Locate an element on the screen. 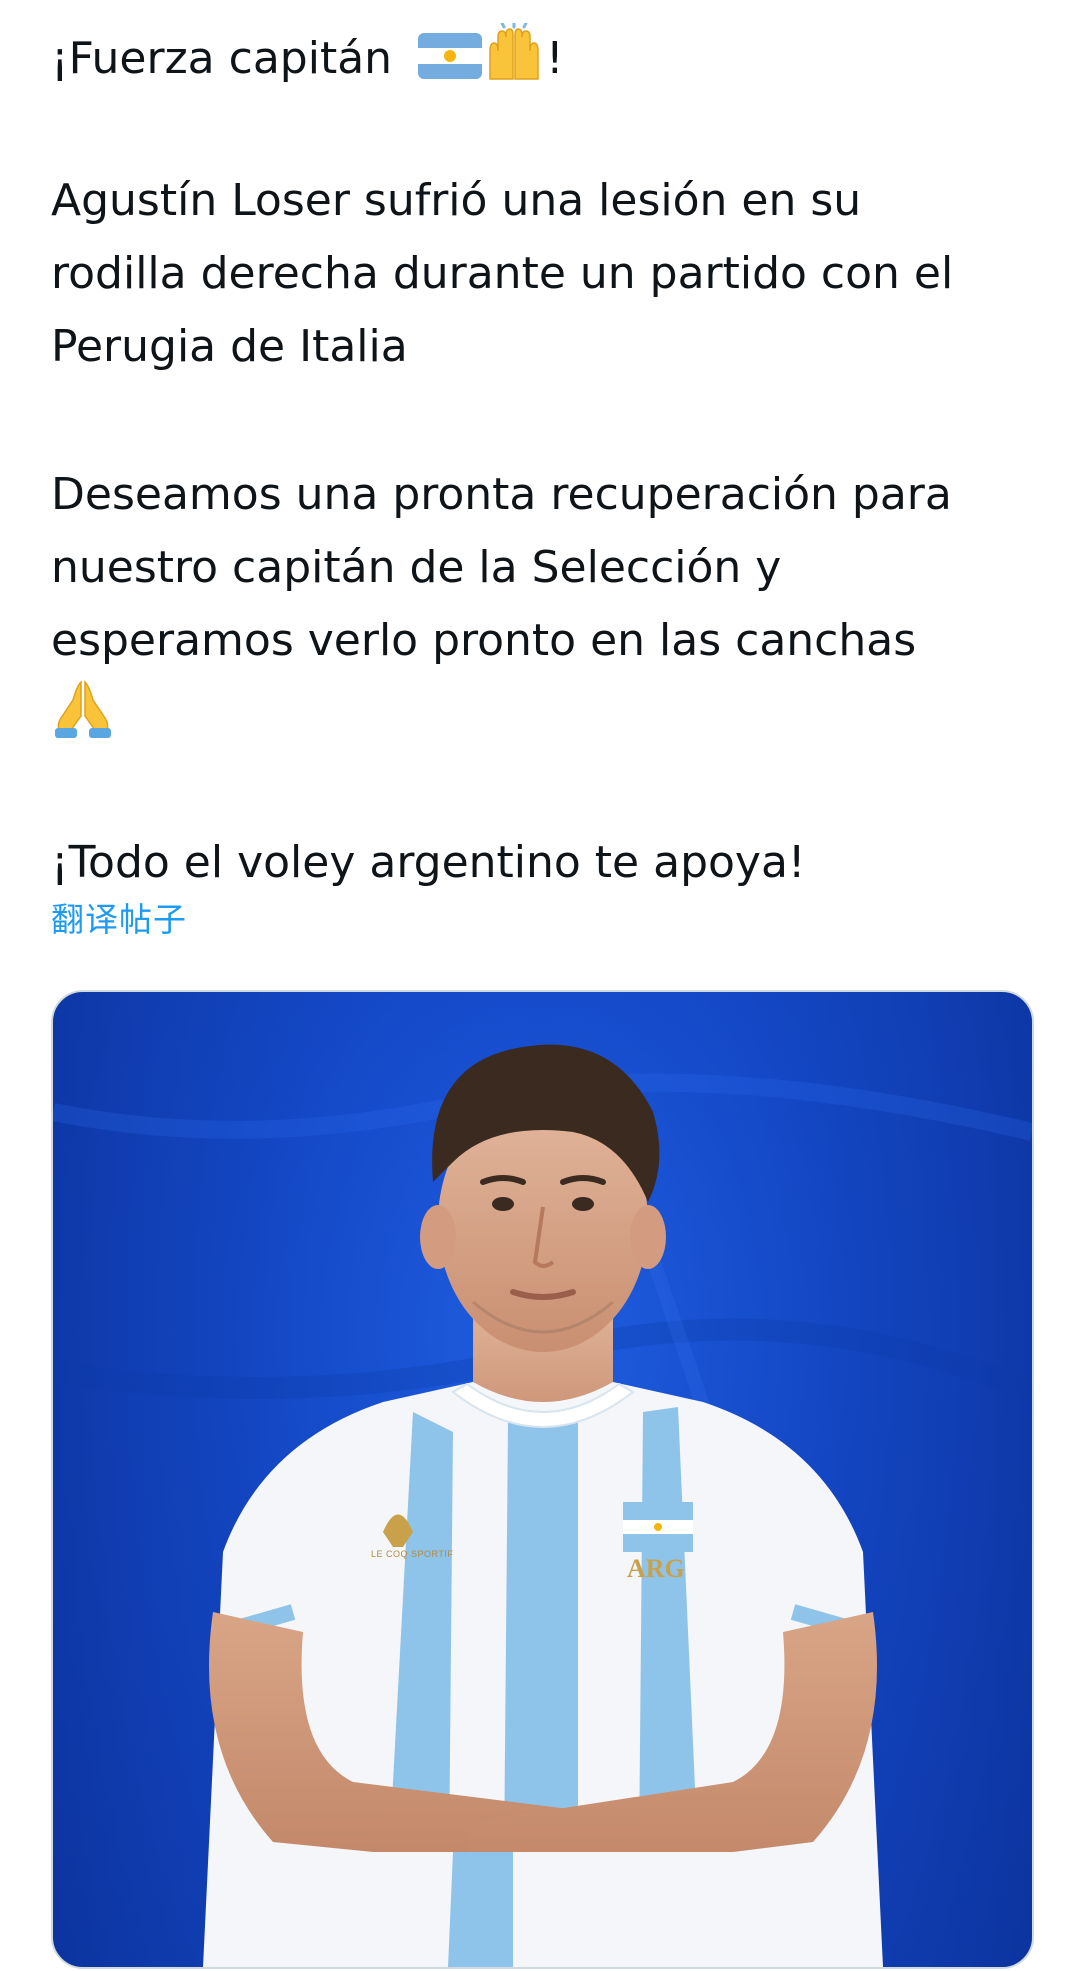  jersey-brand-text: LE COQ SPORTIF is located at coordinates (412, 1554).